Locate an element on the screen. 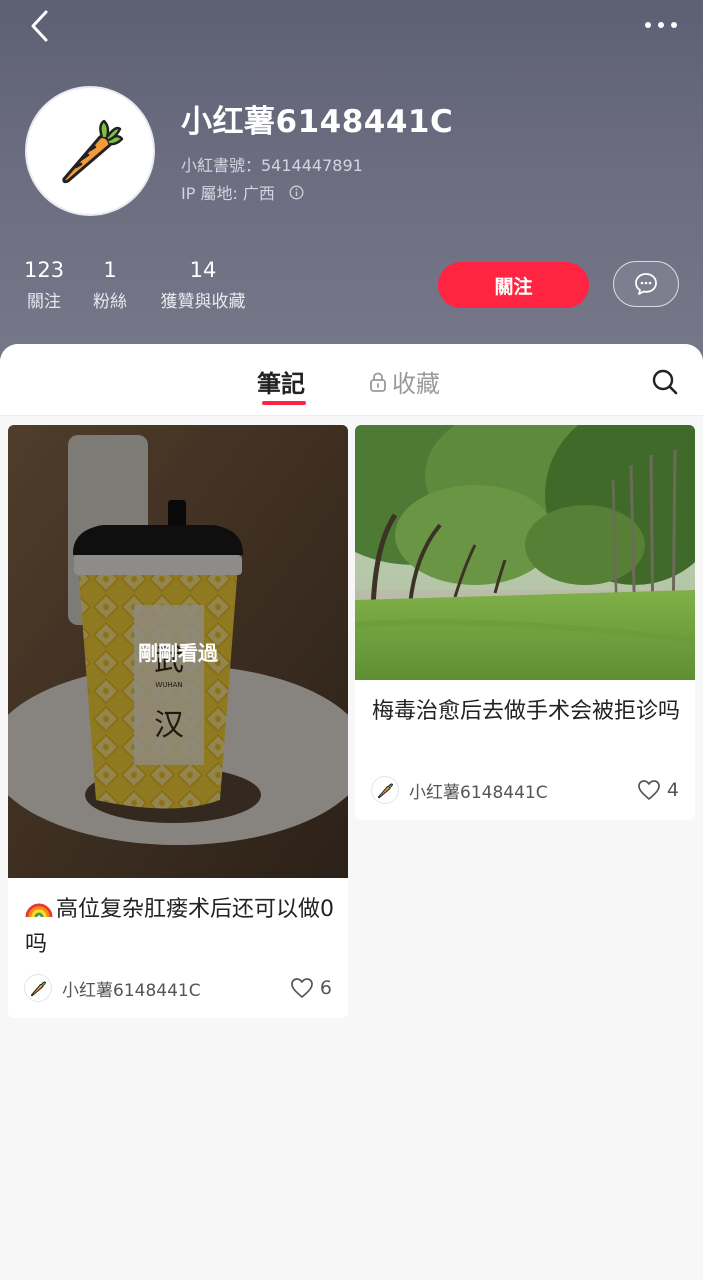 This screenshot has height=1280, width=703. note-footer: 小红薯6148441C 6 is located at coordinates (178, 988).